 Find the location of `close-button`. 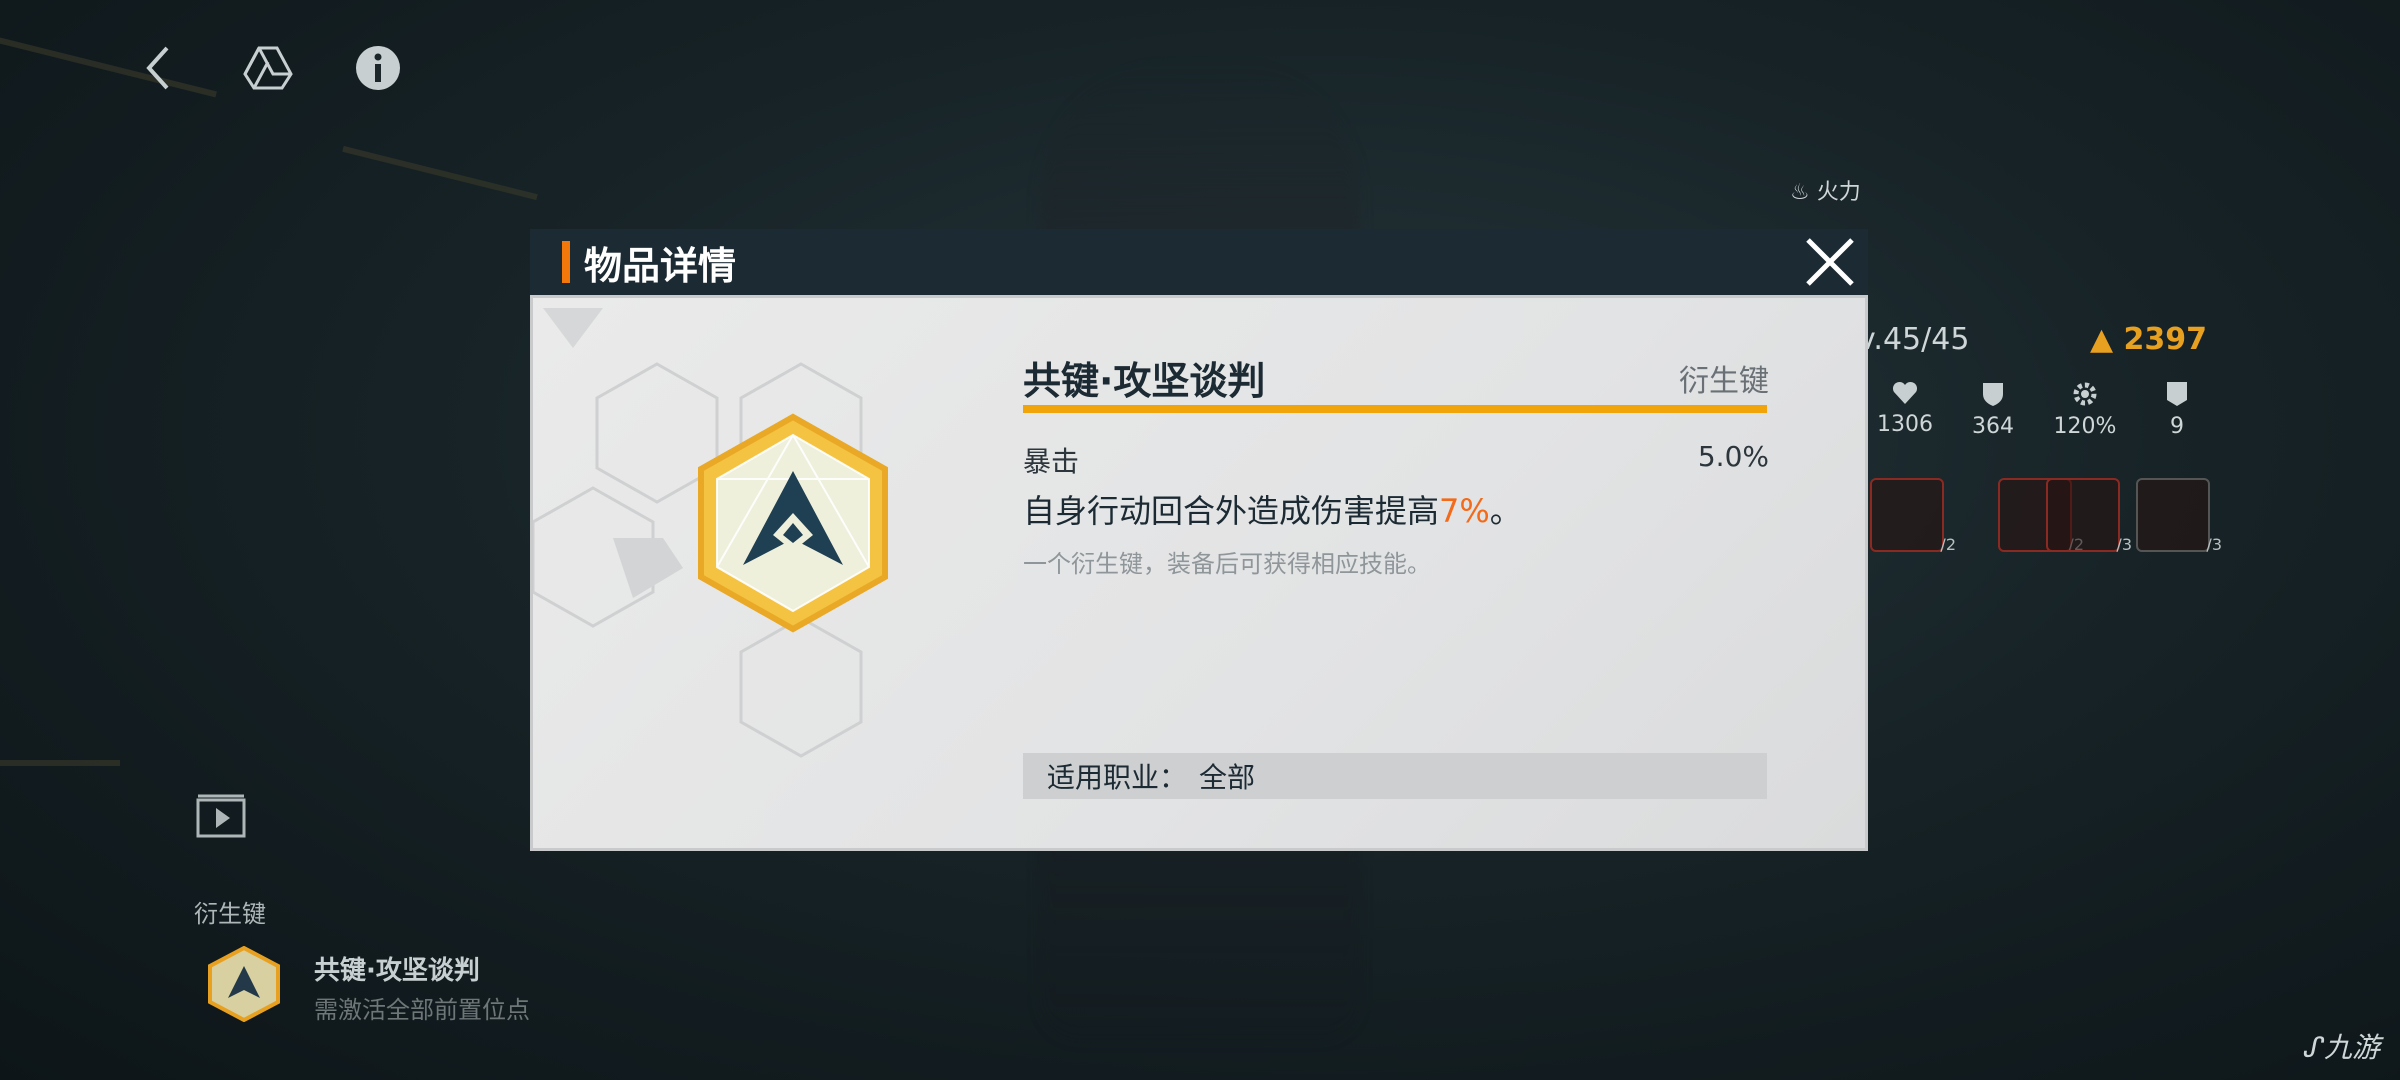

close-button is located at coordinates (1830, 262).